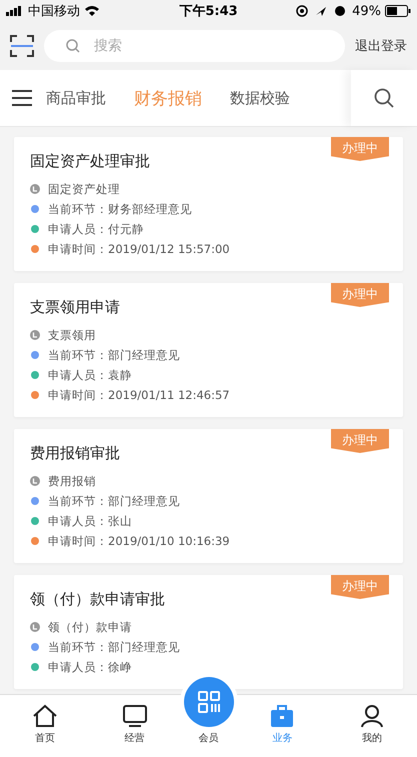 This screenshot has height=757, width=417. Describe the element at coordinates (54, 11) in the screenshot. I see `carrier-name: 中国移动` at that location.